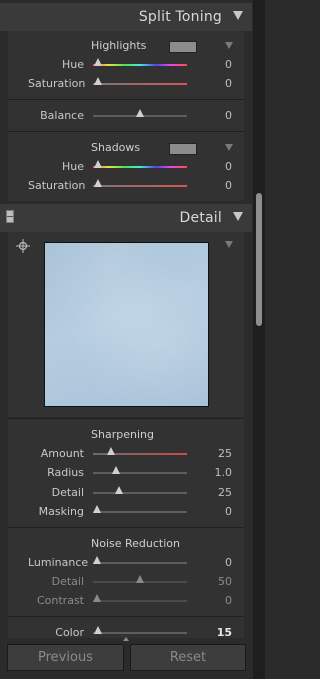 This screenshot has height=679, width=320. What do you see at coordinates (217, 562) in the screenshot?
I see `noise-luminance-value: 0` at bounding box center [217, 562].